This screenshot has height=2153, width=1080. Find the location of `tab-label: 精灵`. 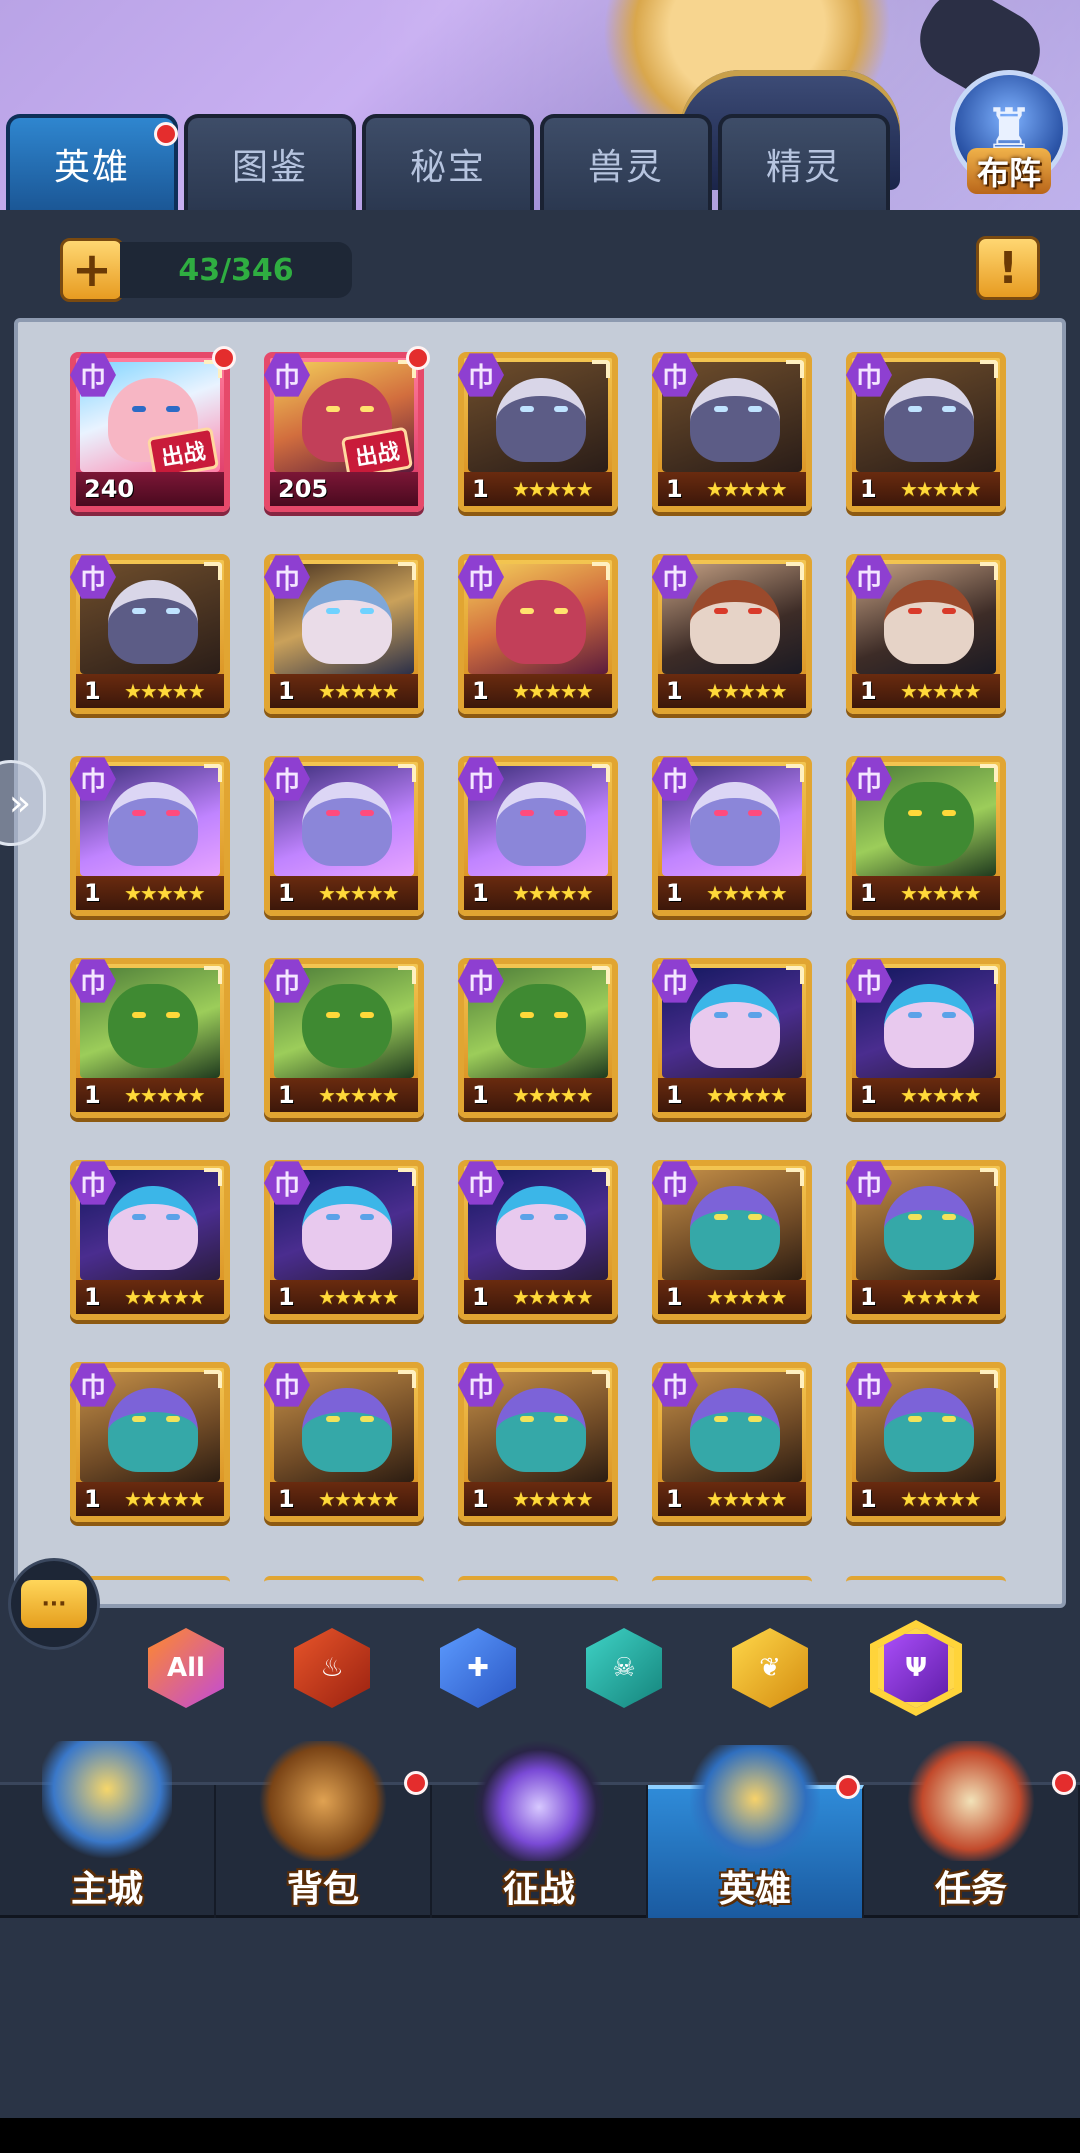

tab-label: 精灵 is located at coordinates (803, 167).